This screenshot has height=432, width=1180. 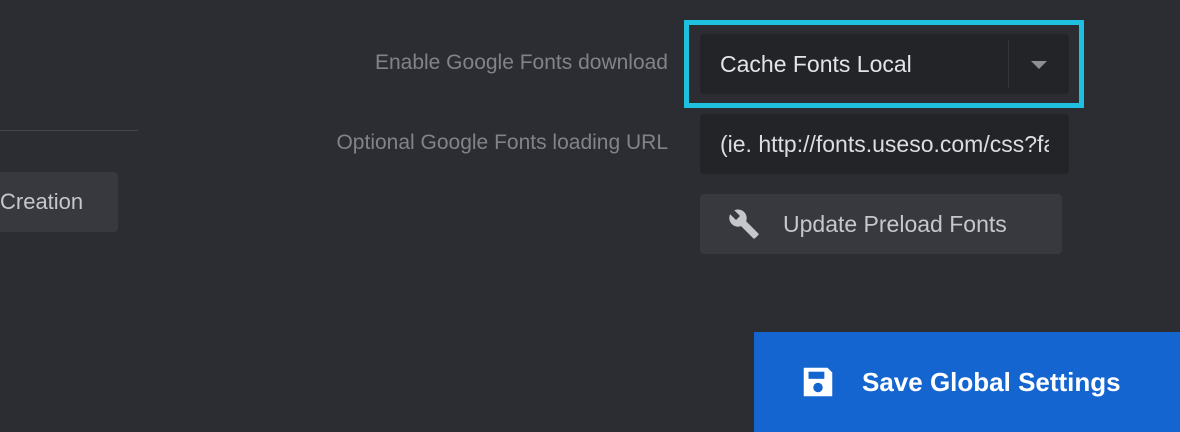 What do you see at coordinates (816, 64) in the screenshot?
I see `select-value: Cache Fonts Local` at bounding box center [816, 64].